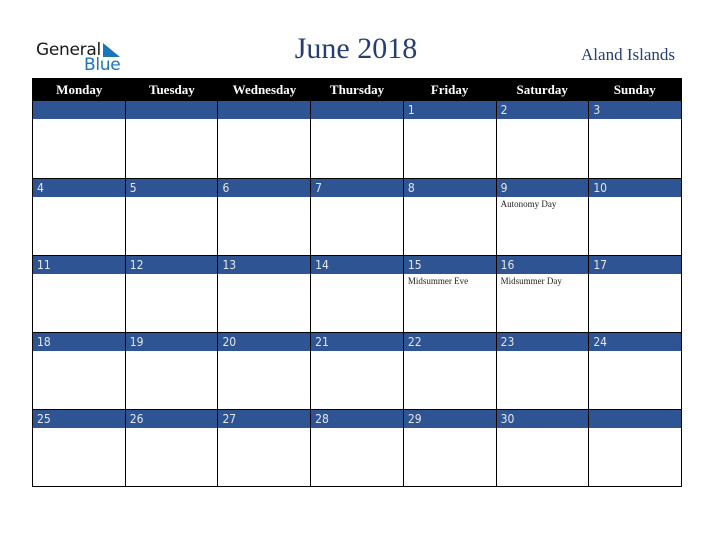 This screenshot has height=550, width=712. What do you see at coordinates (635, 371) in the screenshot?
I see `day-cell: 24` at bounding box center [635, 371].